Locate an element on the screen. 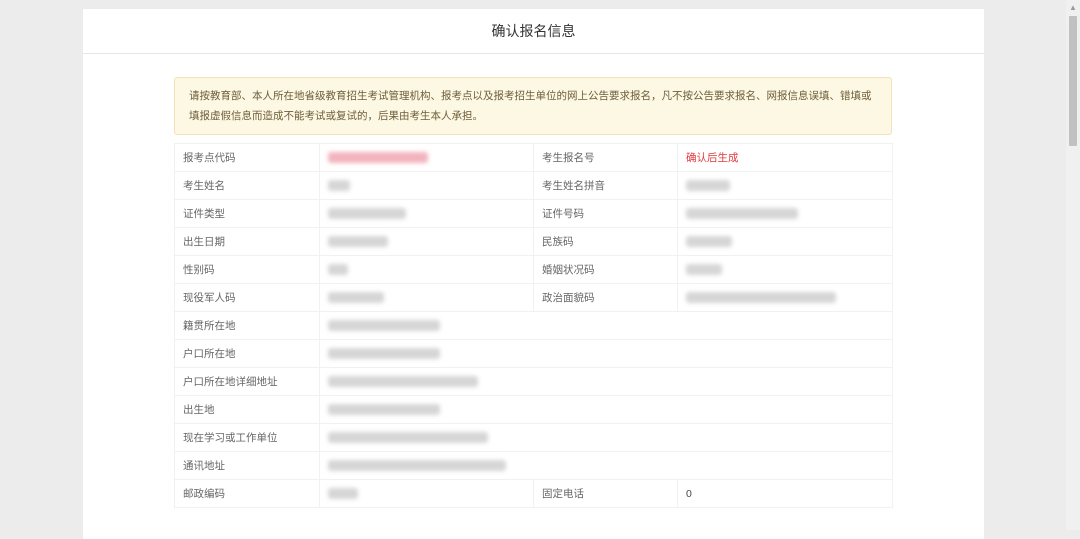 This screenshot has height=539, width=1080. scroll-thumb is located at coordinates (1073, 81).